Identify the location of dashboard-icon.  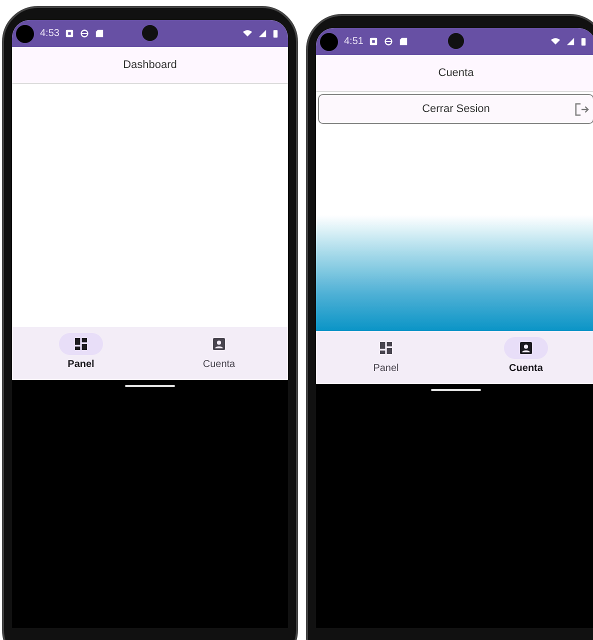
(81, 344).